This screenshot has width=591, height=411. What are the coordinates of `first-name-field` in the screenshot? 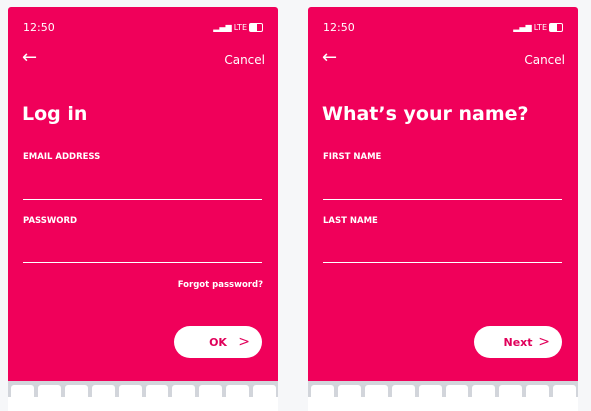 It's located at (442, 188).